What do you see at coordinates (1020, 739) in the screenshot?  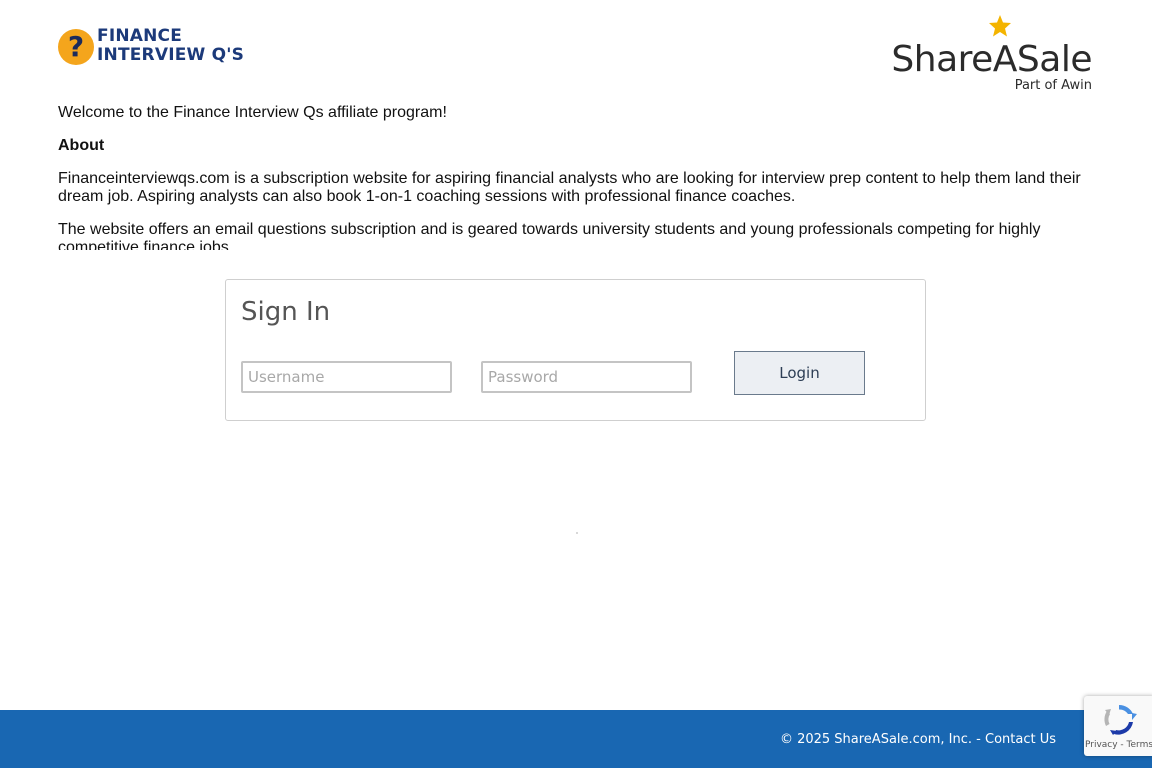 I see `contact-us-link: Contact Us` at bounding box center [1020, 739].